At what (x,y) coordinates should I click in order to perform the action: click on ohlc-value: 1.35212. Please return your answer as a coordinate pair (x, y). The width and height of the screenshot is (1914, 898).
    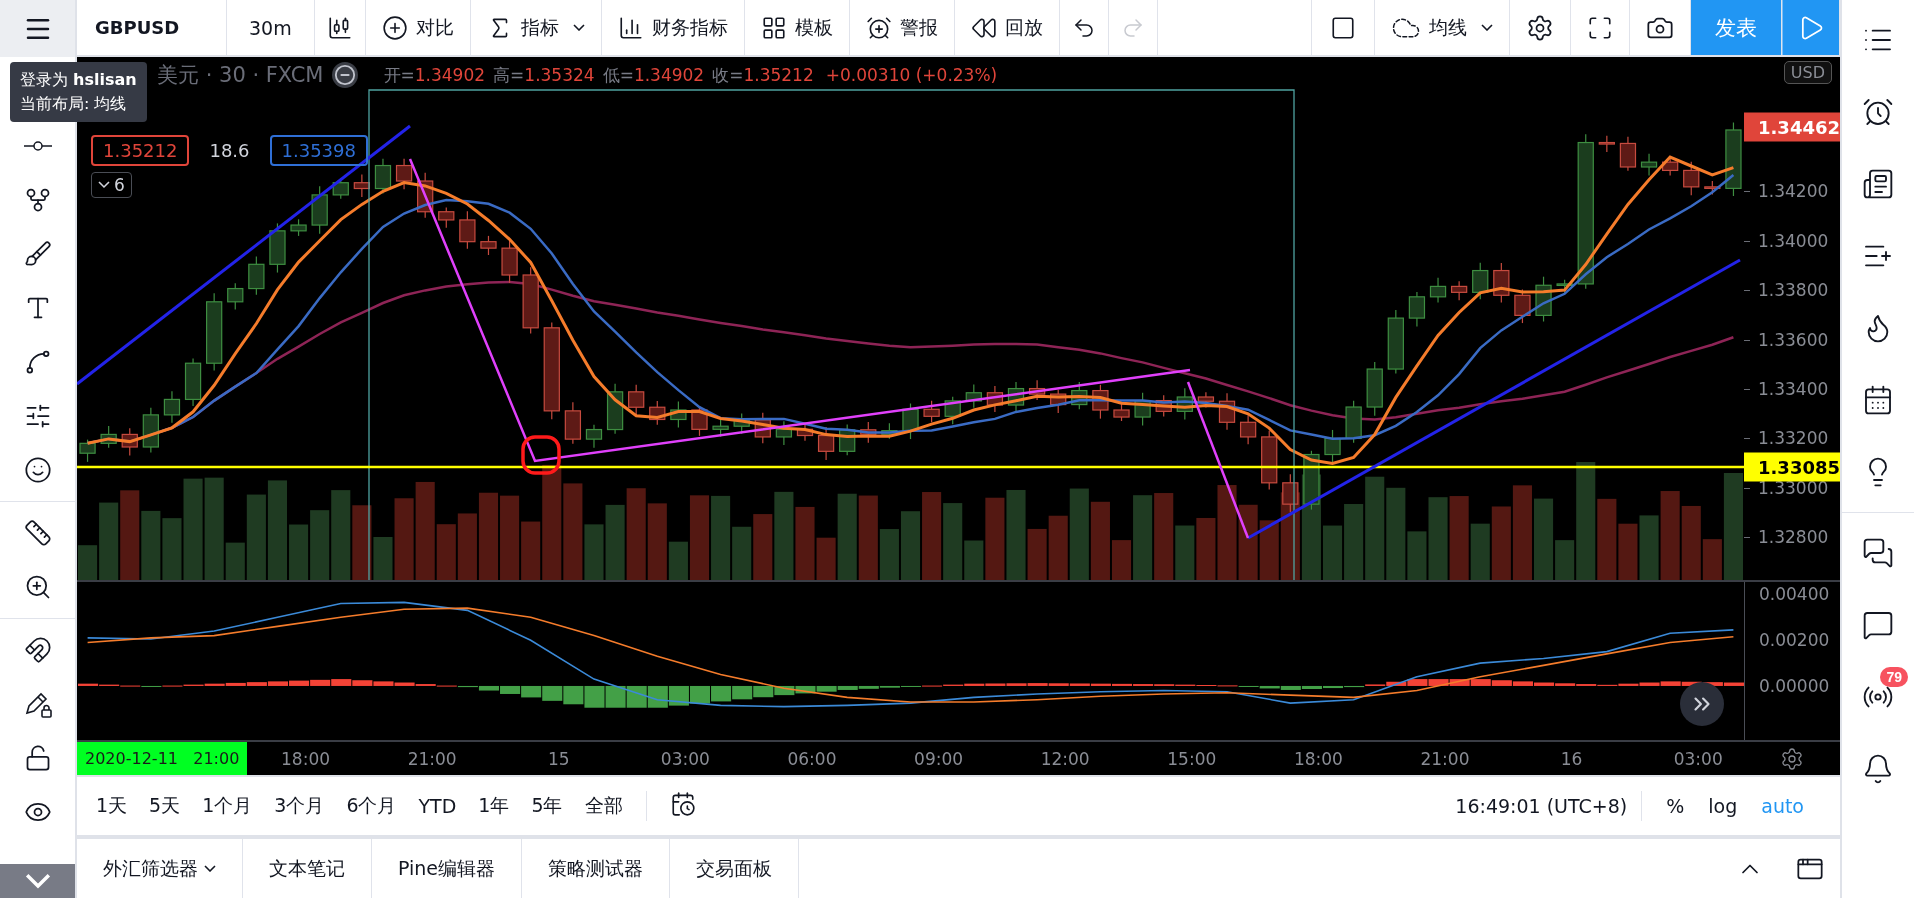
    Looking at the image, I should click on (778, 75).